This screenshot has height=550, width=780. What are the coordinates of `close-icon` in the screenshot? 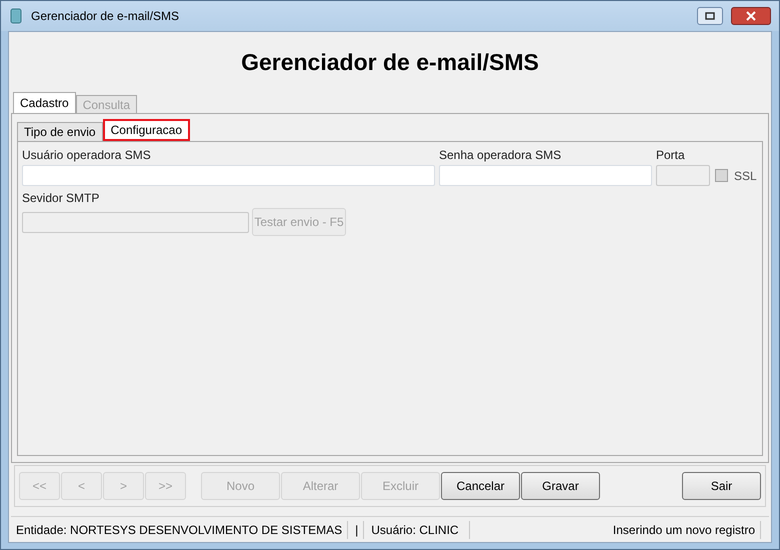 It's located at (751, 16).